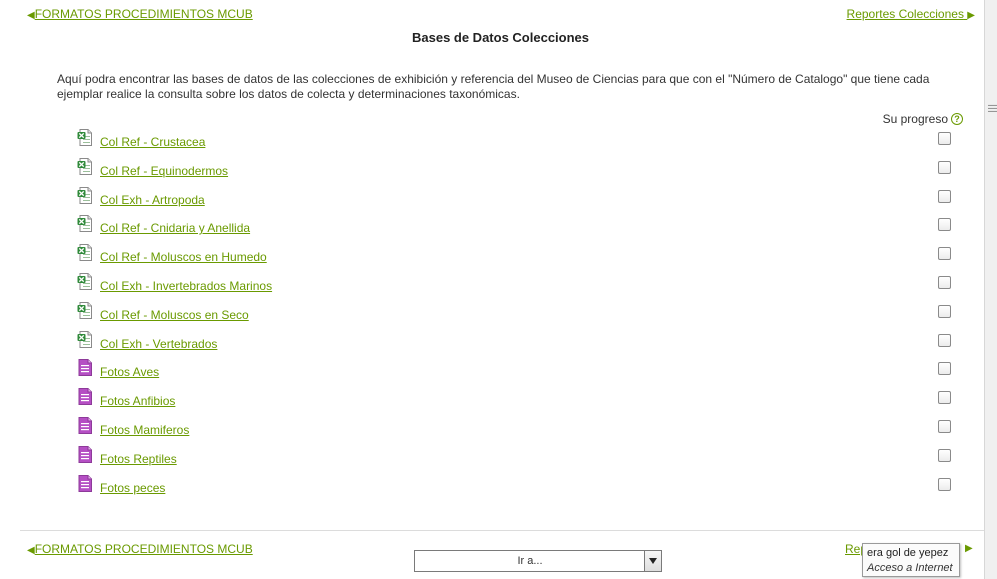 The height and width of the screenshot is (579, 997). What do you see at coordinates (175, 228) in the screenshot?
I see `activity-link: Col Ref - Cnidaria y Anellida` at bounding box center [175, 228].